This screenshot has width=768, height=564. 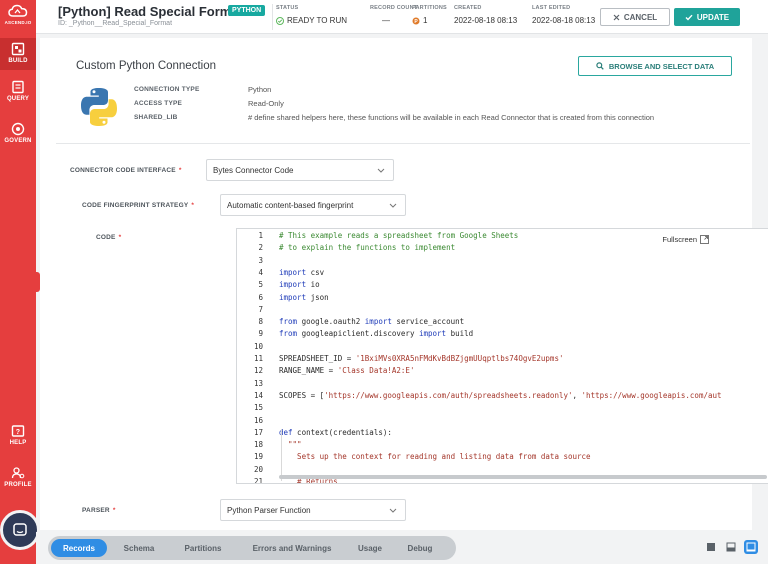 What do you see at coordinates (661, 66) in the screenshot?
I see `browse-label: BROWSE AND SELECT DATA` at bounding box center [661, 66].